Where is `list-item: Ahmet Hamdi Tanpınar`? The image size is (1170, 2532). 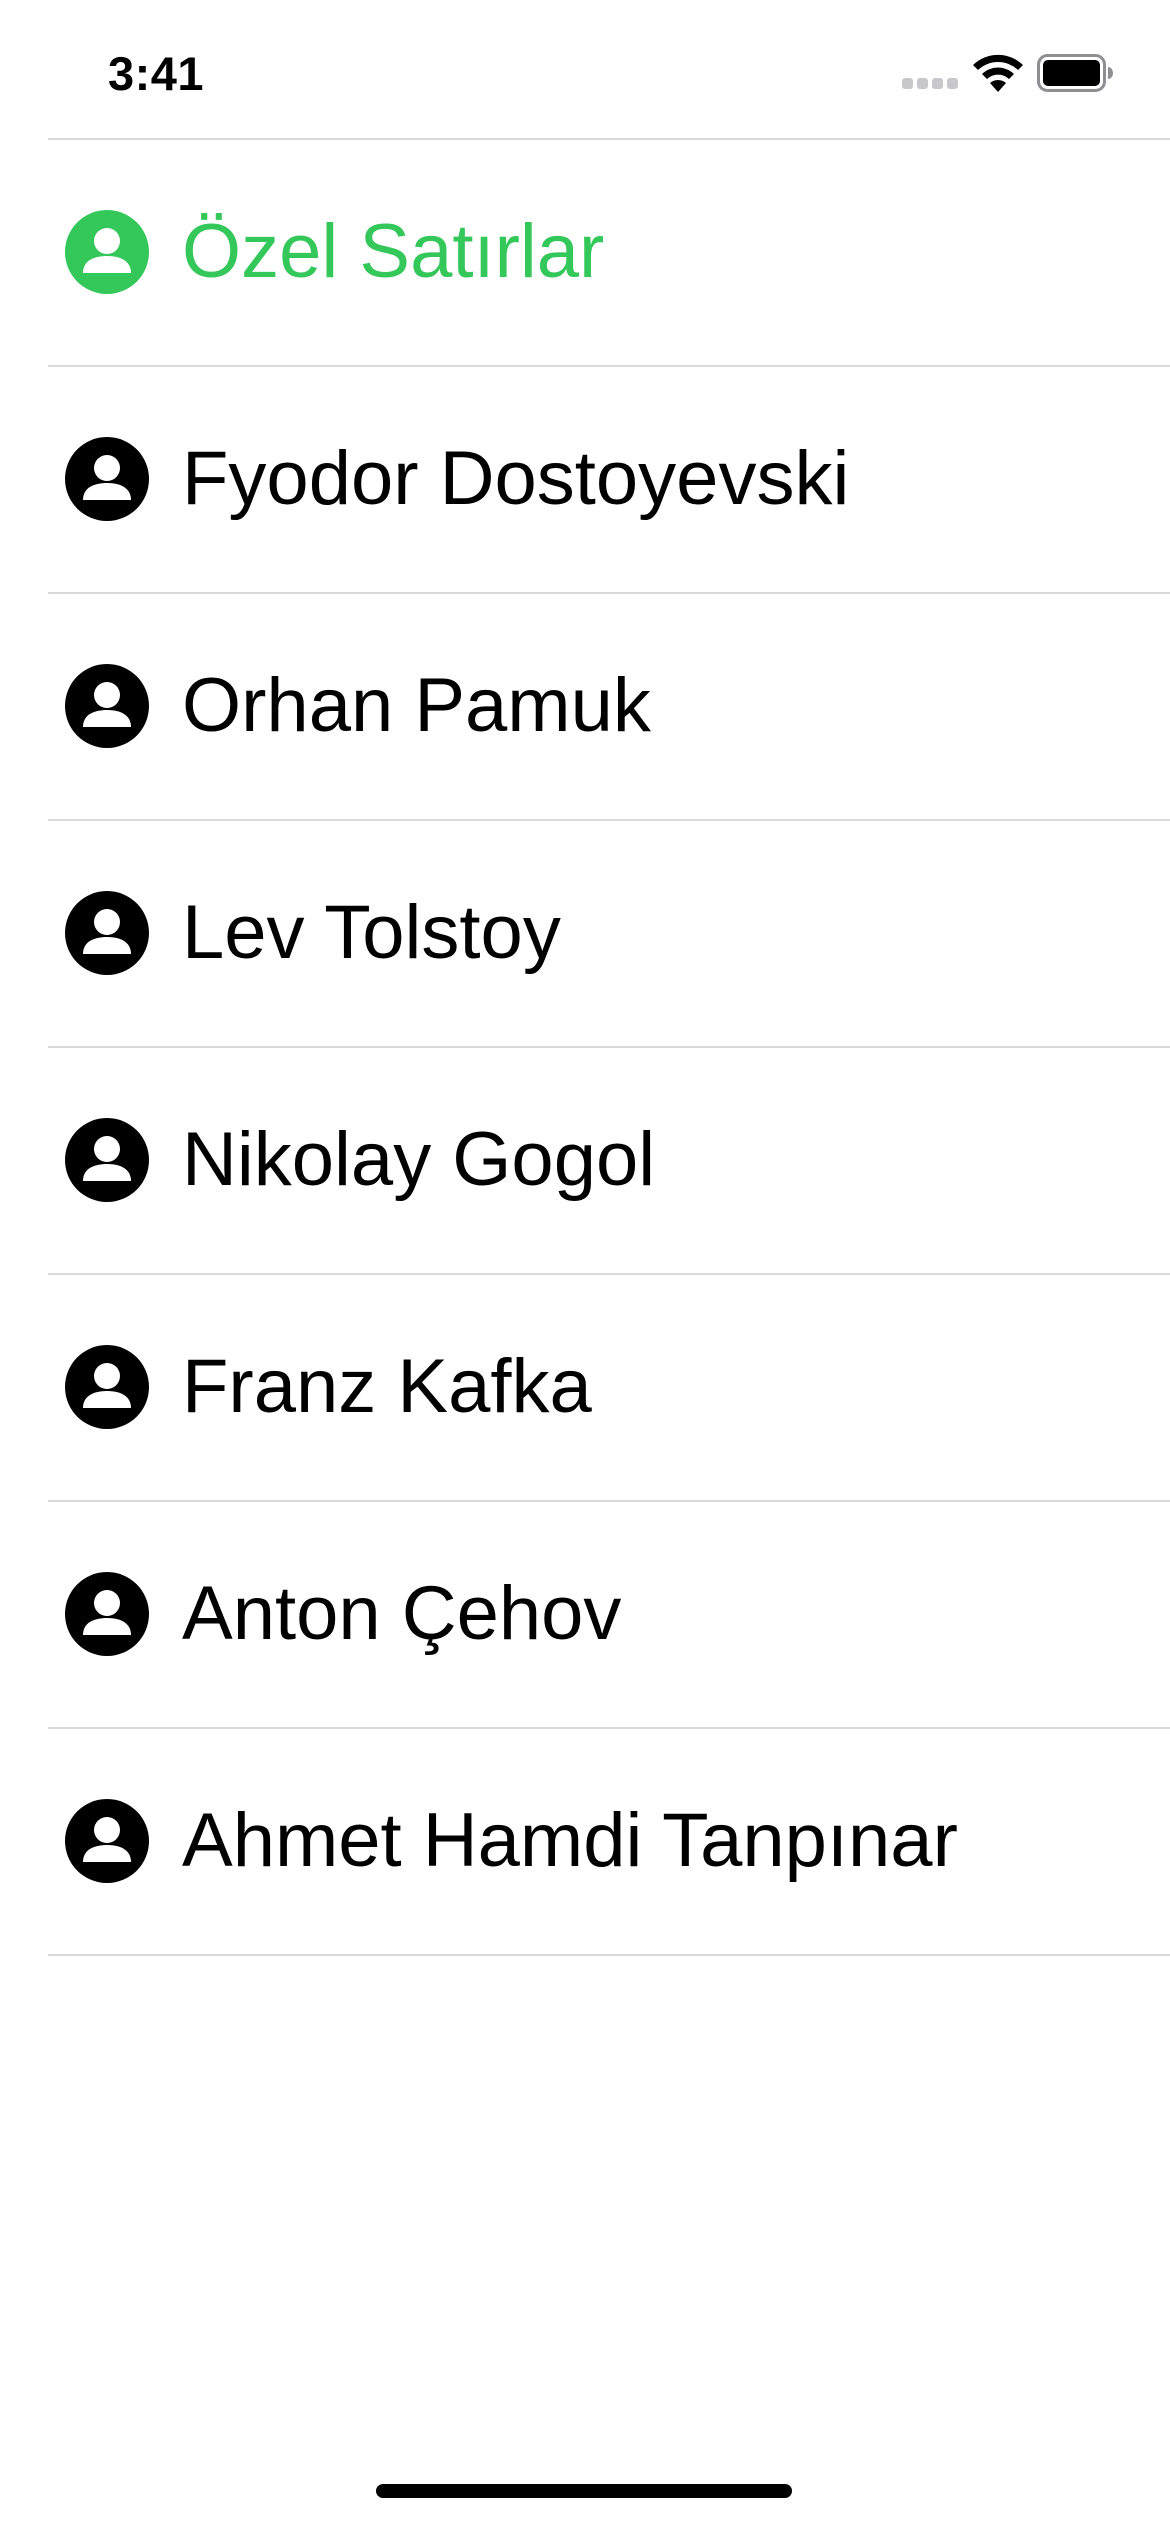
list-item: Ahmet Hamdi Tanpınar is located at coordinates (609, 1842).